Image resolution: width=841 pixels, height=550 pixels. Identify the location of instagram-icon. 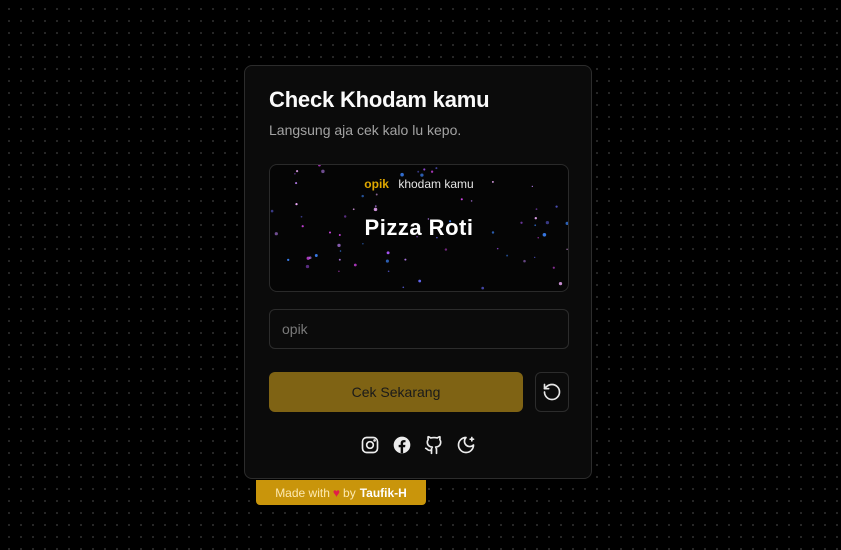
(370, 445).